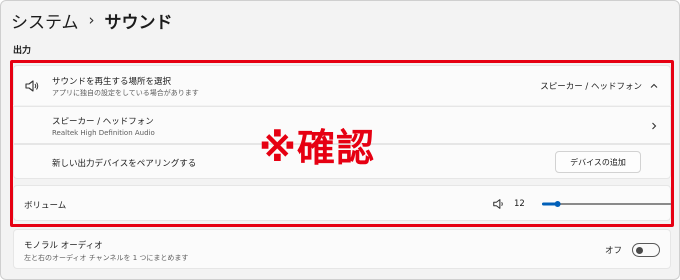  What do you see at coordinates (45, 206) in the screenshot?
I see `volume-title: ボリューム` at bounding box center [45, 206].